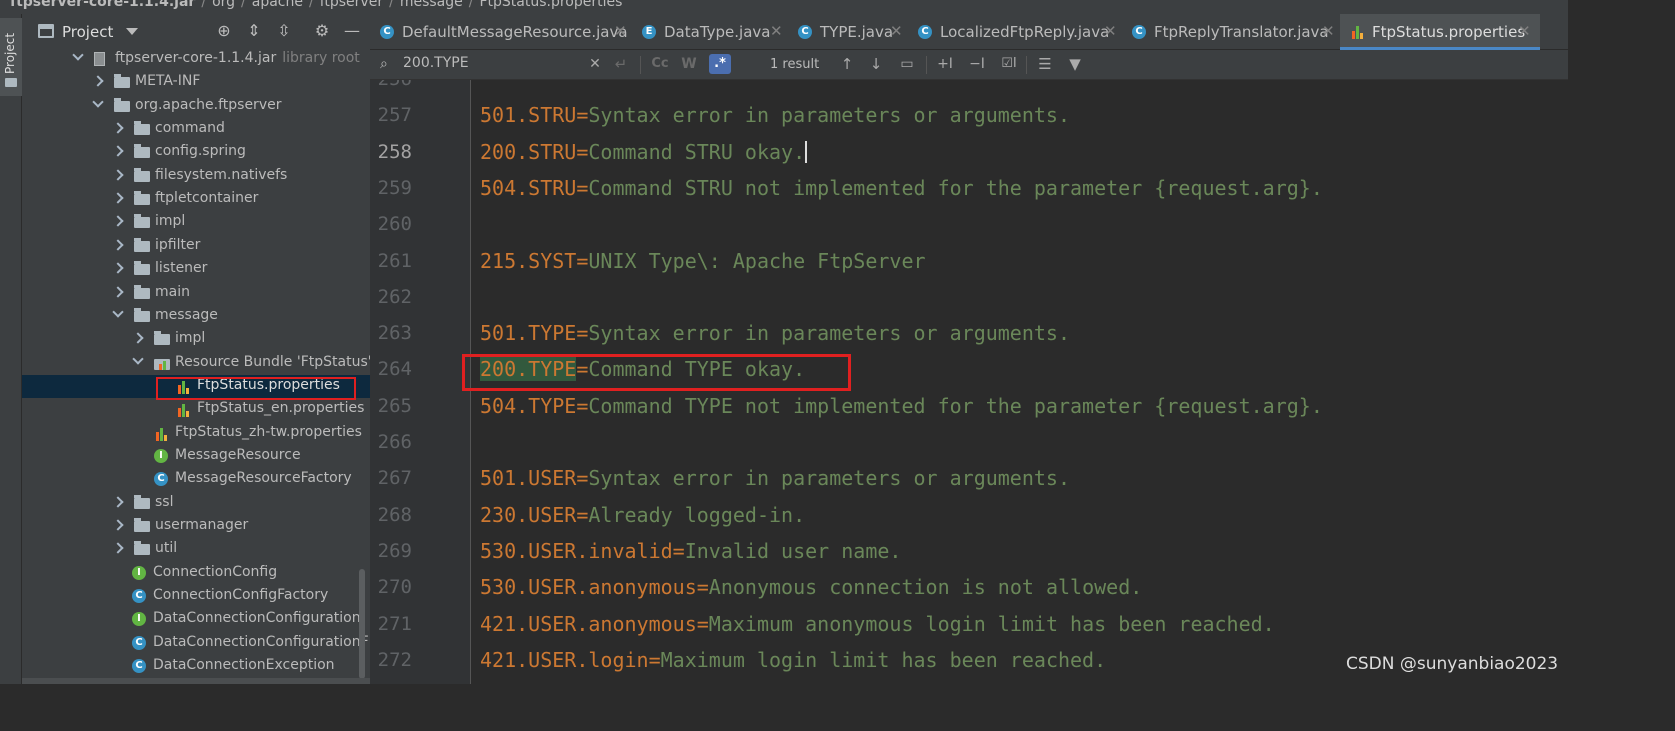 This screenshot has height=731, width=1675. What do you see at coordinates (196, 269) in the screenshot?
I see `tree-item: listener` at bounding box center [196, 269].